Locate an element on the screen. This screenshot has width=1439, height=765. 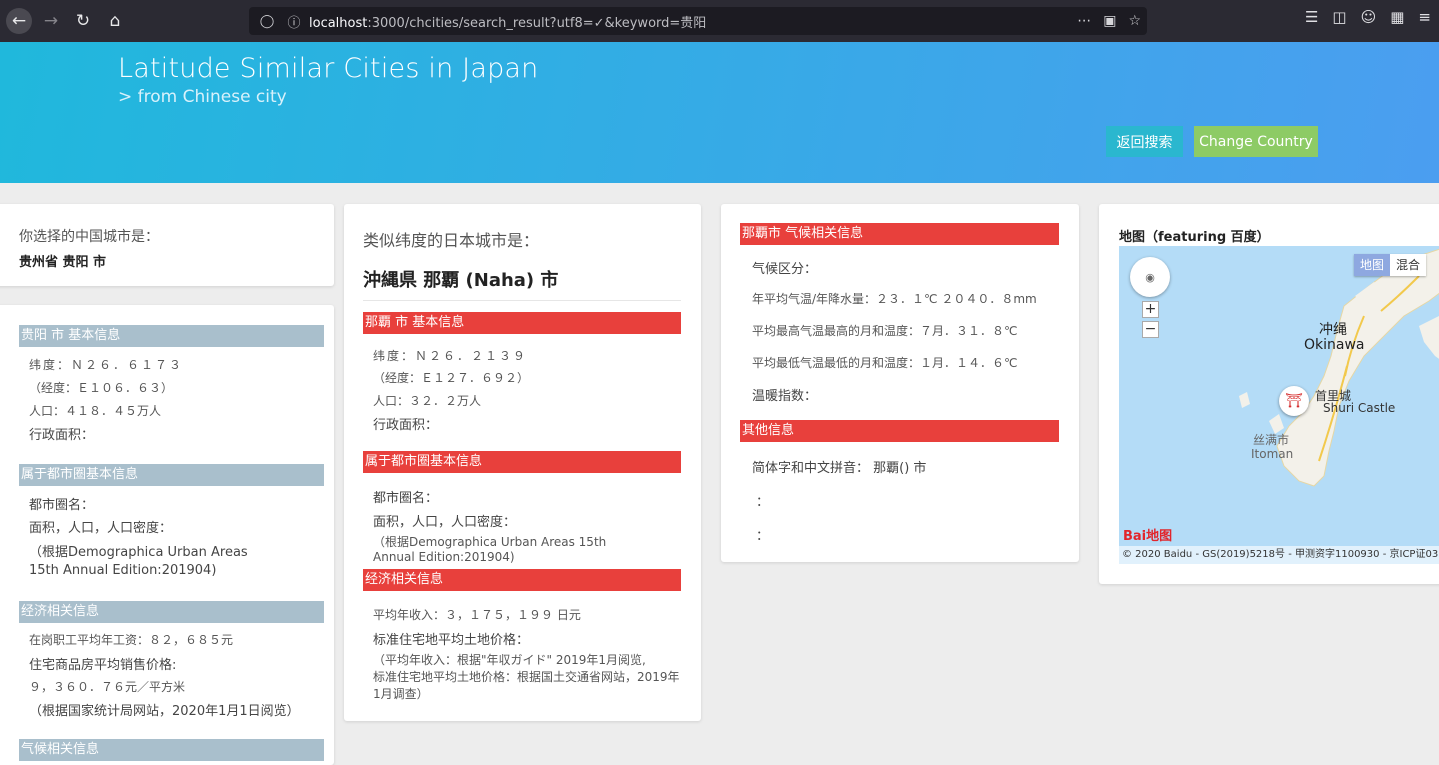
forward-arrow-icon: → is located at coordinates (51, 21).